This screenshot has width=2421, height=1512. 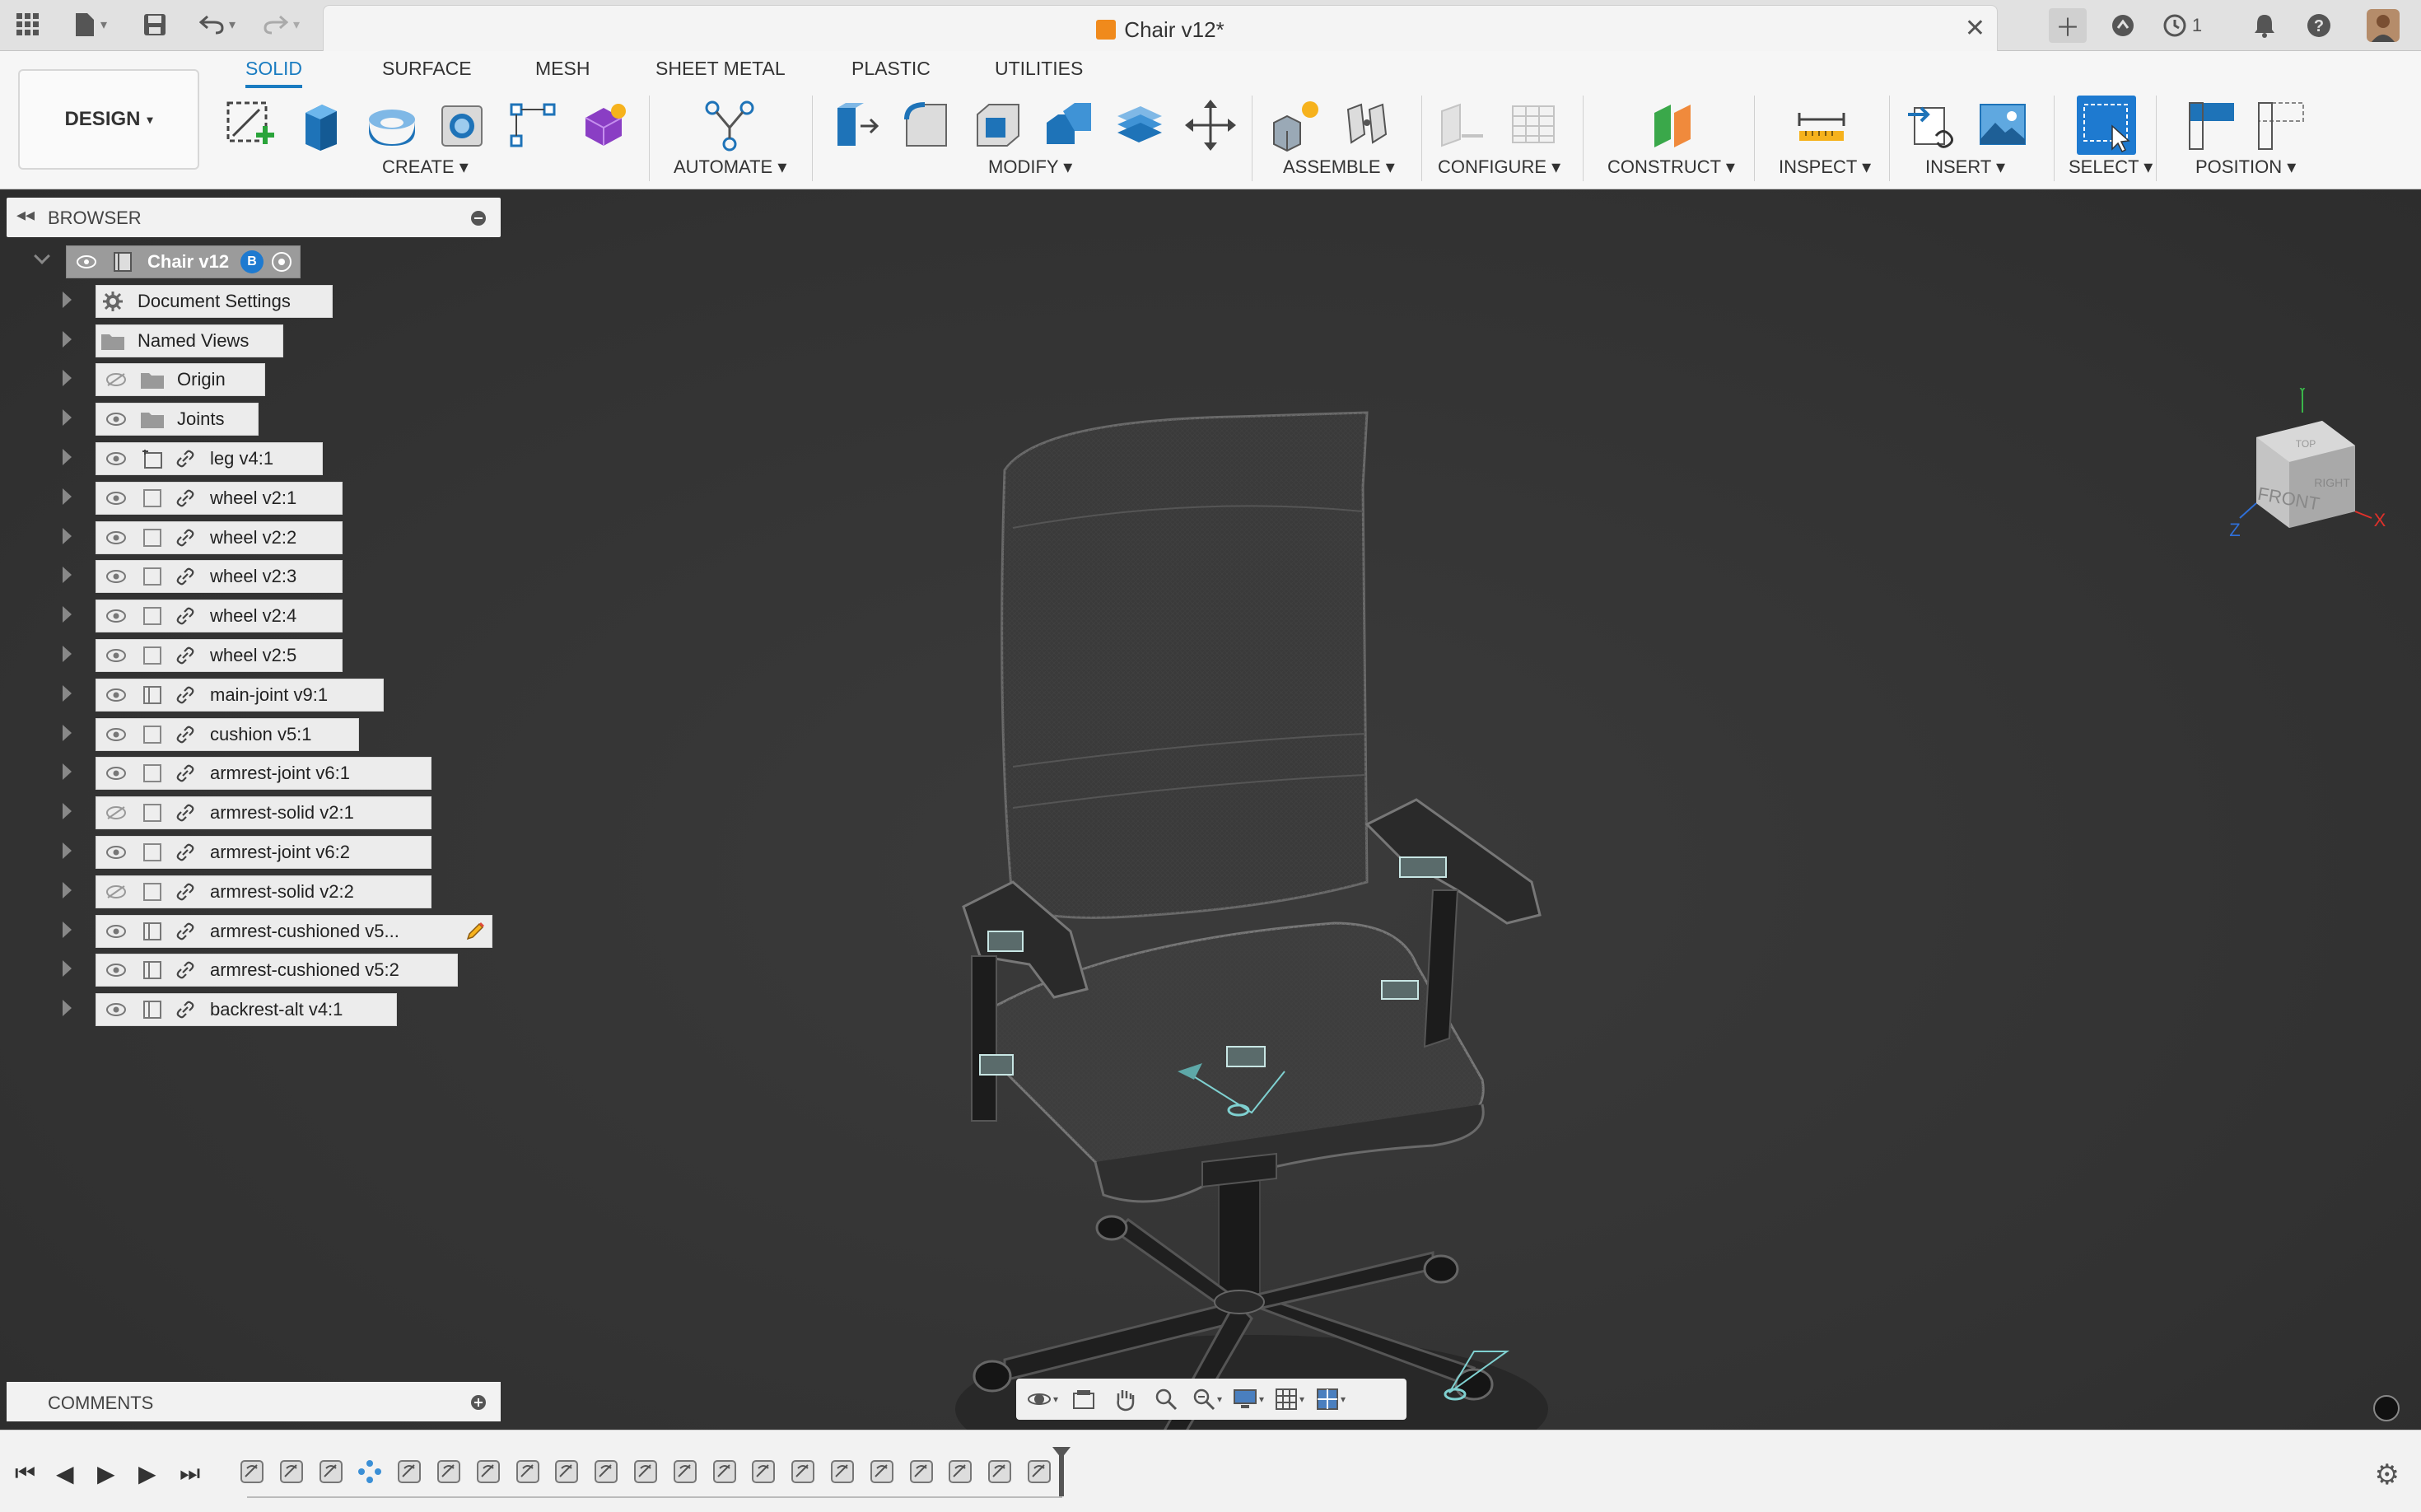 What do you see at coordinates (274, 73) in the screenshot?
I see `tab-solid: SOLID` at bounding box center [274, 73].